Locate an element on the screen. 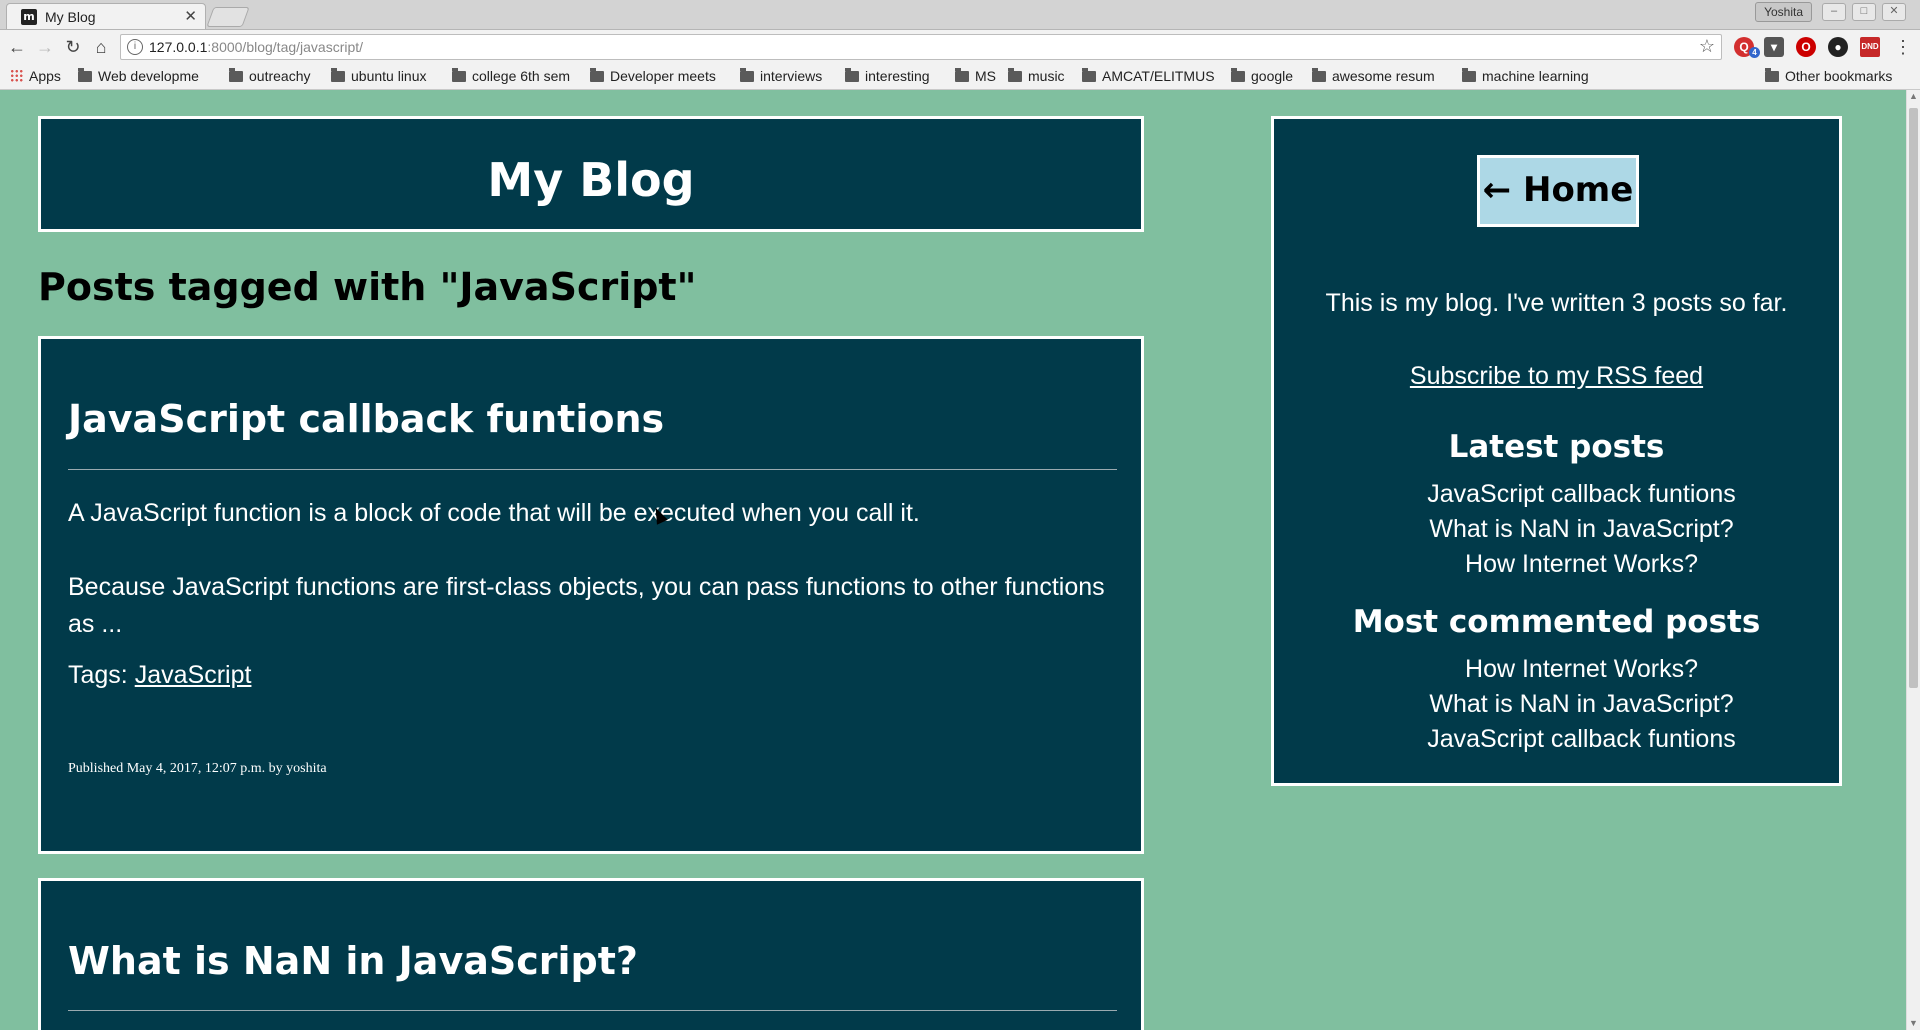 This screenshot has width=1920, height=1030. bookmark-folder: Web developme is located at coordinates (138, 76).